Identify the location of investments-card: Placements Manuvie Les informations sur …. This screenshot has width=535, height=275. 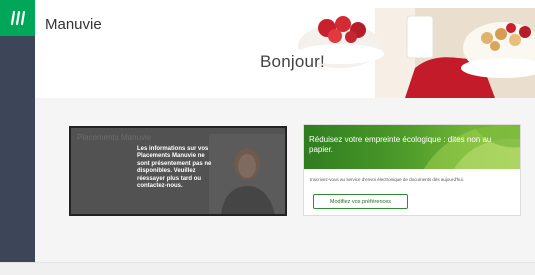
(178, 171).